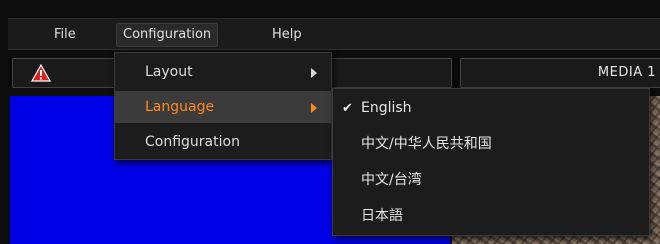 The image size is (660, 244). What do you see at coordinates (391, 180) in the screenshot?
I see `language-option-label: 中文/台湾` at bounding box center [391, 180].